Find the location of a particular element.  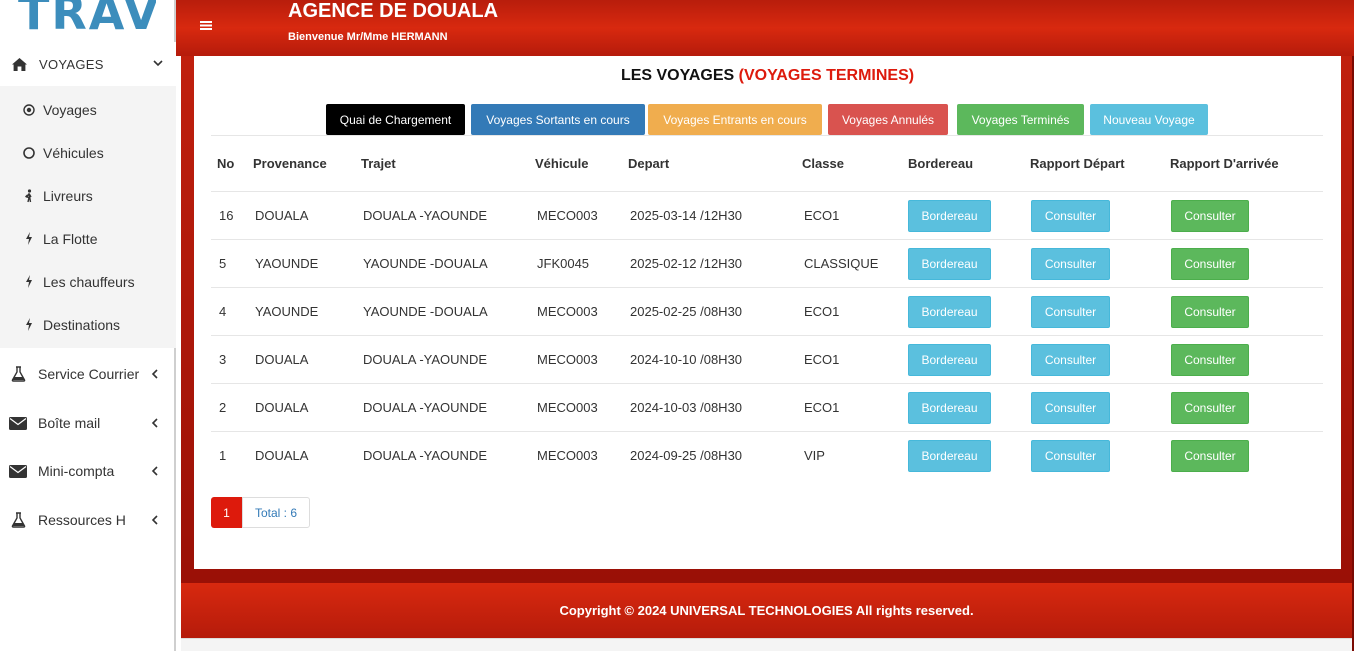

cell-depart: 2024-10-03 /08H30 is located at coordinates (686, 407).